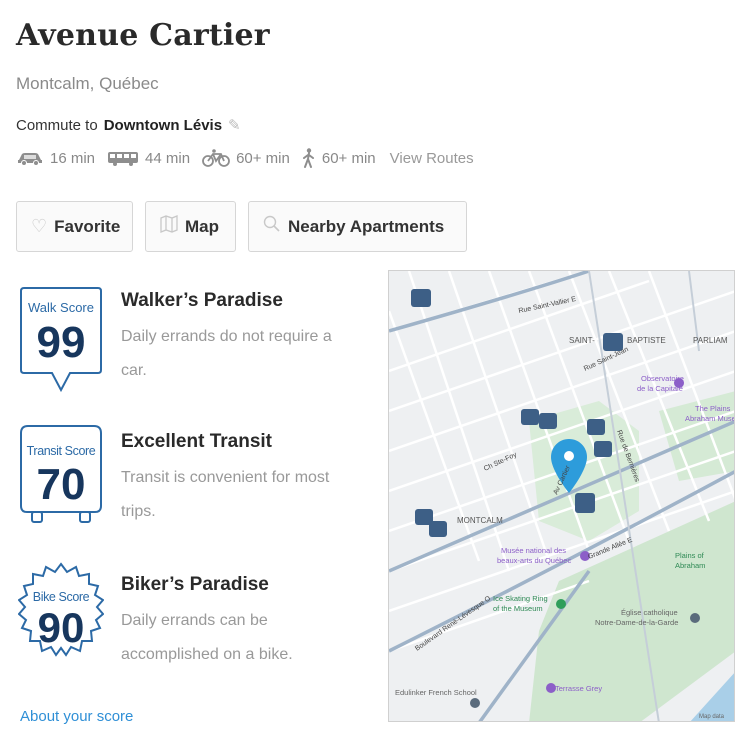 Image resolution: width=735 pixels, height=738 pixels. I want to click on commute-destination: Downtown Lévis, so click(163, 125).